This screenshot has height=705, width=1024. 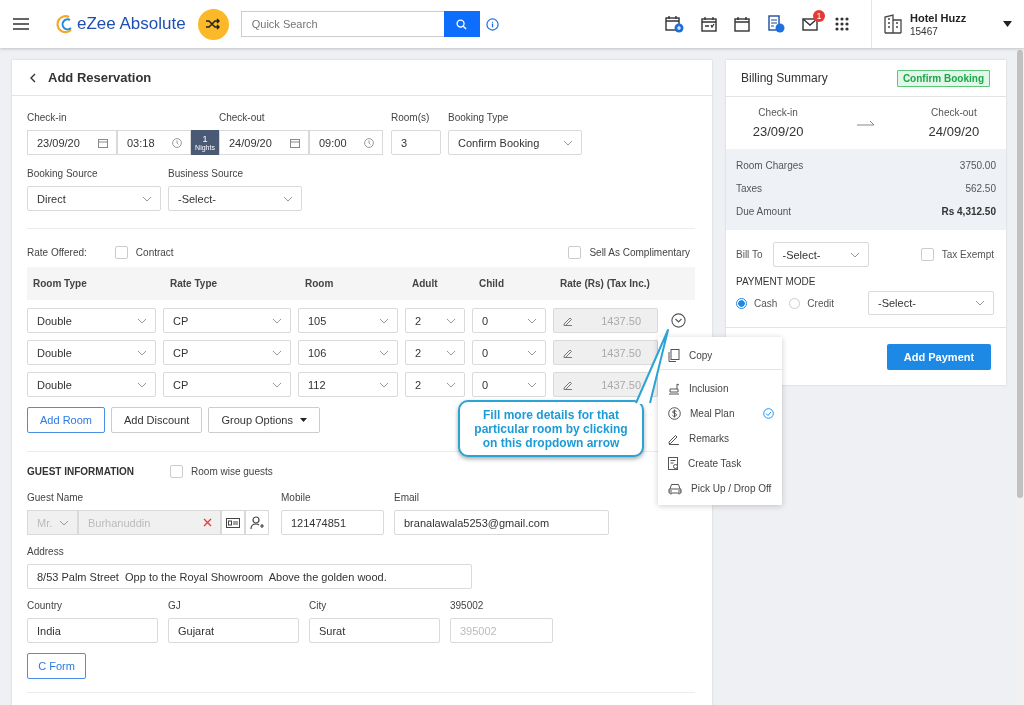 I want to click on action-button: Add Room, so click(x=66, y=420).